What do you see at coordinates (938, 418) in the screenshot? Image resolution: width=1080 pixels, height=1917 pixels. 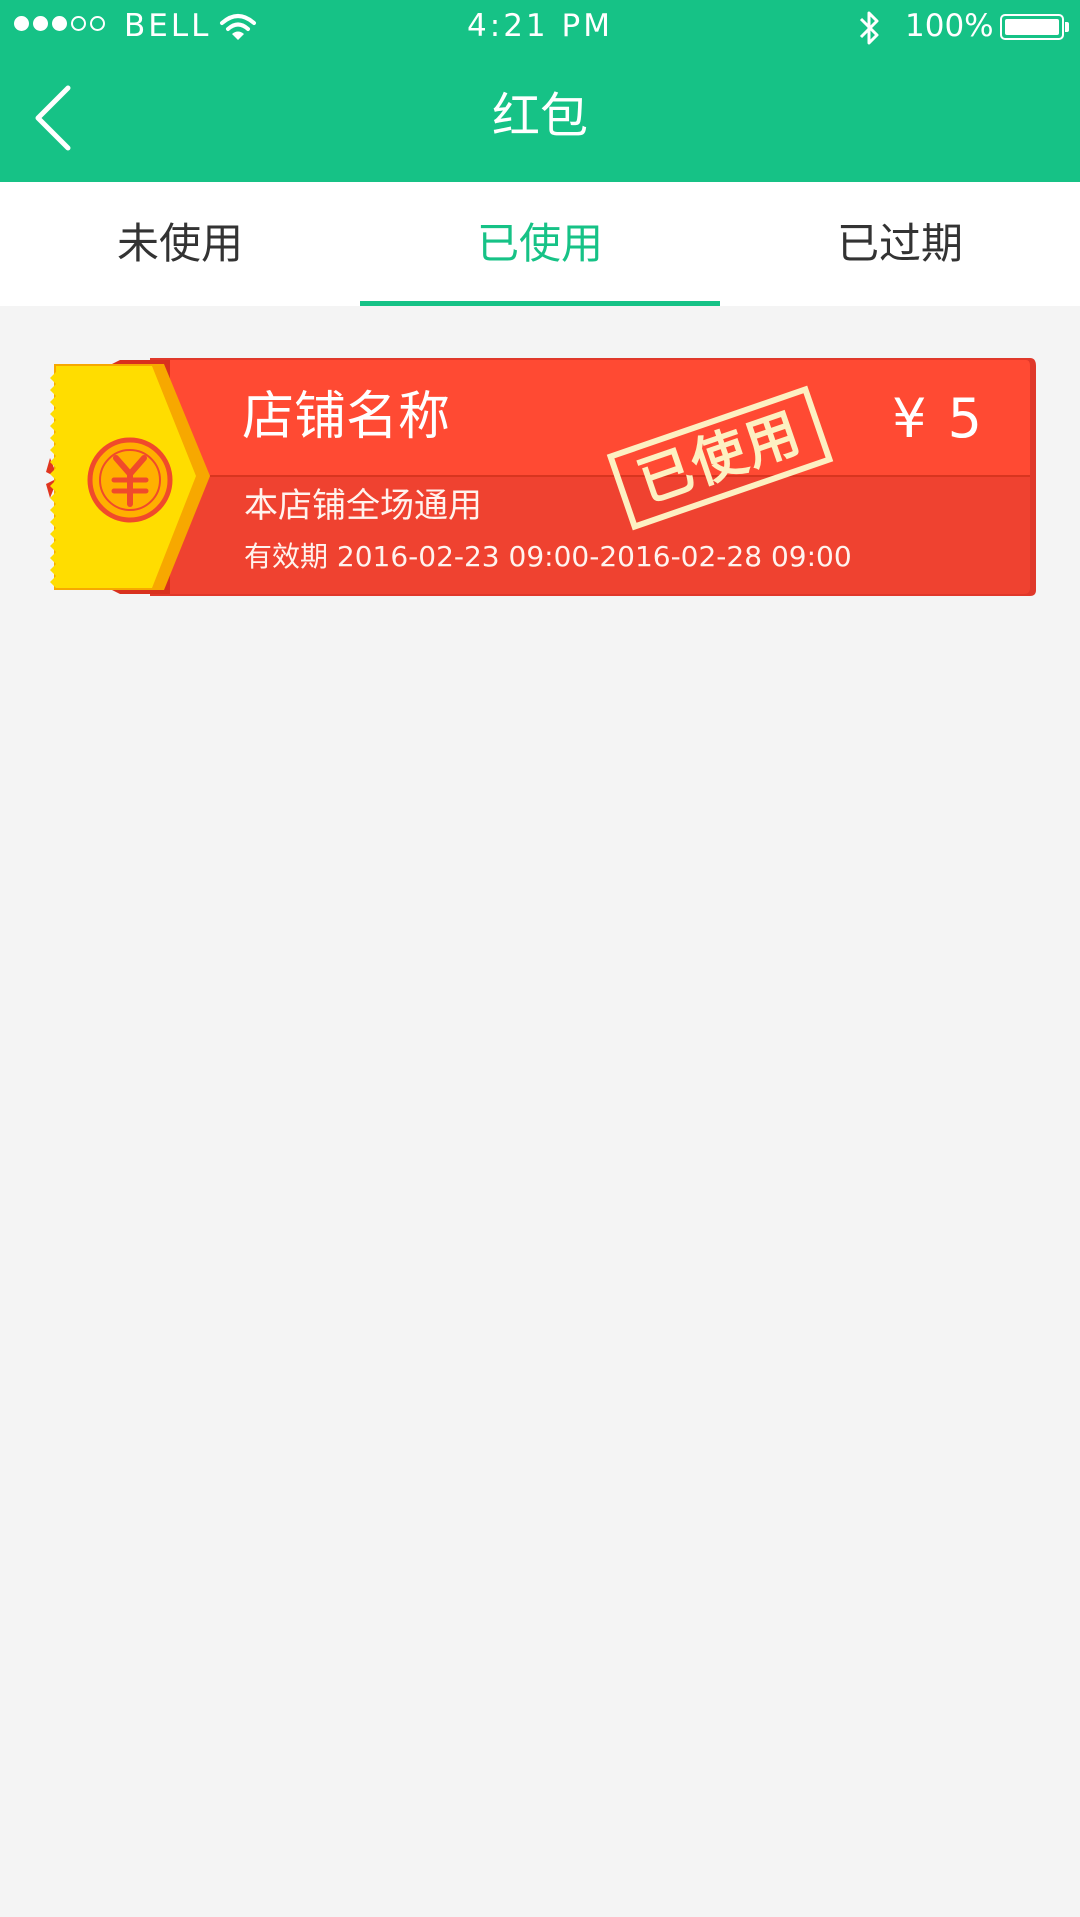 I see `coupon-amount: ¥ 5` at bounding box center [938, 418].